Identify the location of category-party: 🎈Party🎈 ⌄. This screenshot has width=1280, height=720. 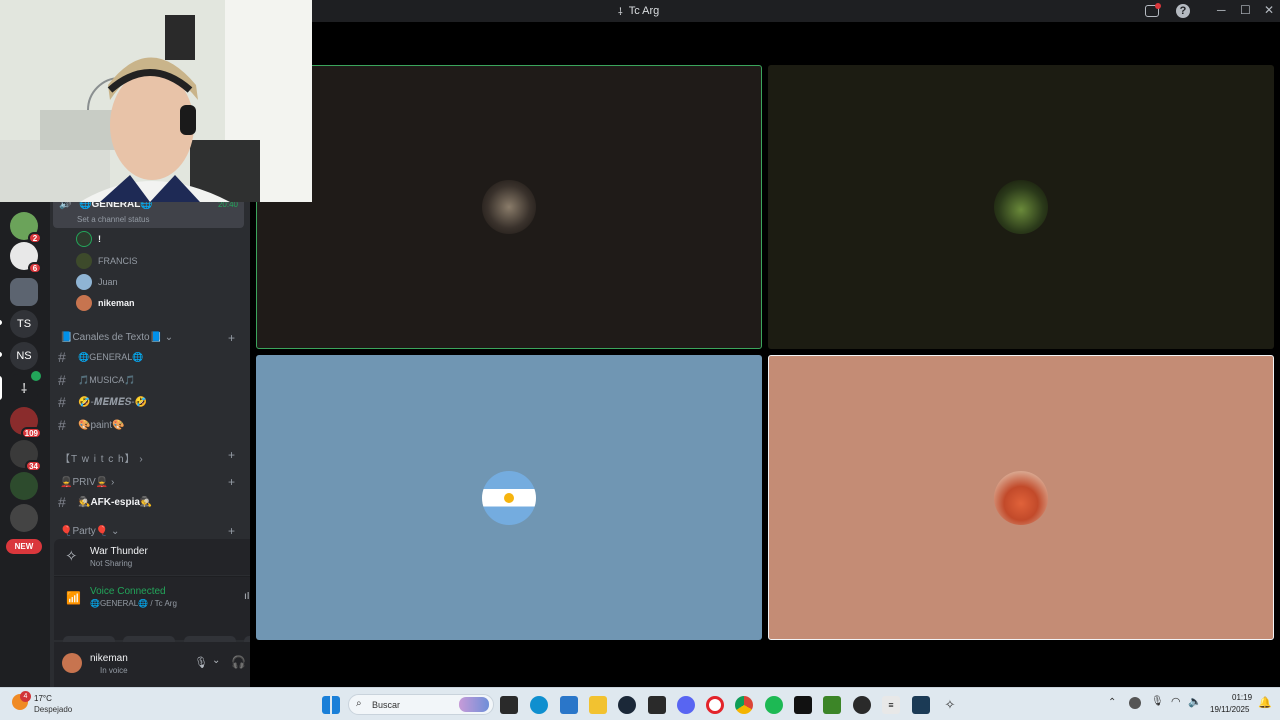
(89, 531).